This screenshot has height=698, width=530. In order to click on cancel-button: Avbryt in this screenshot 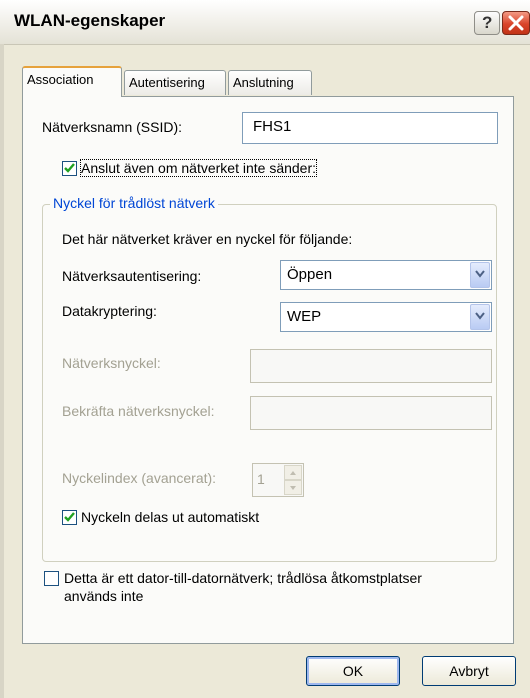, I will do `click(469, 671)`.